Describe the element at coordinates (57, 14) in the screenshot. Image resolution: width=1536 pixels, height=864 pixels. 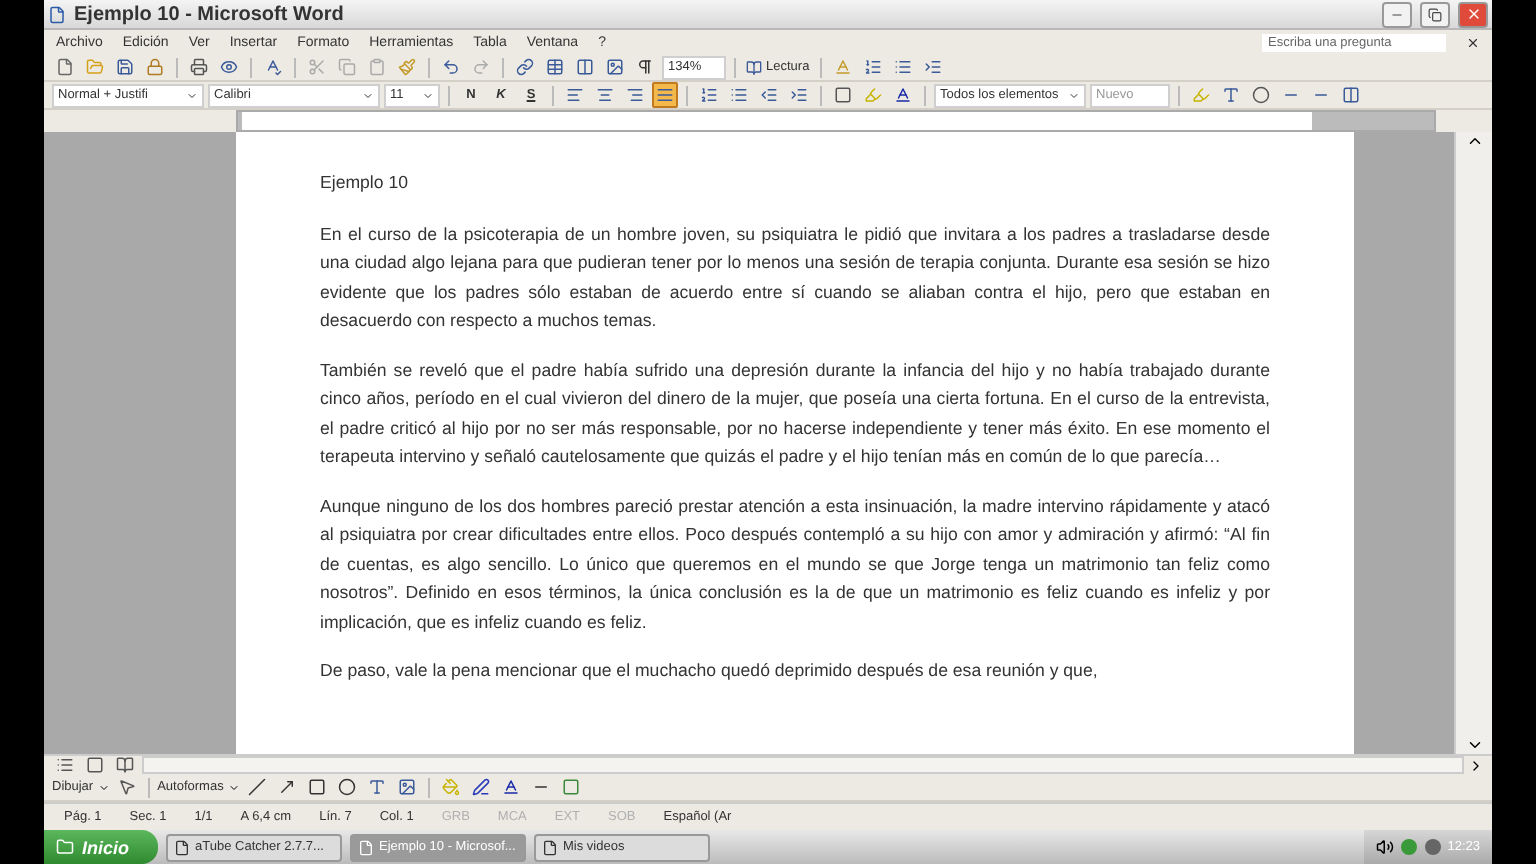
I see `word-document-icon` at that location.